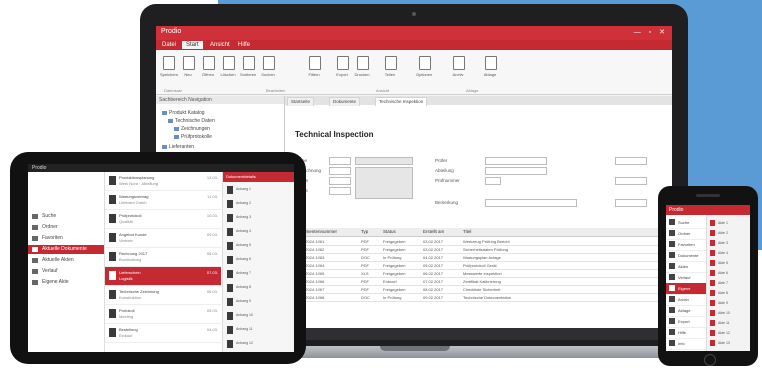 This screenshot has height=370, width=762. I want to click on detail-item: Anhang 1, so click(259, 190).